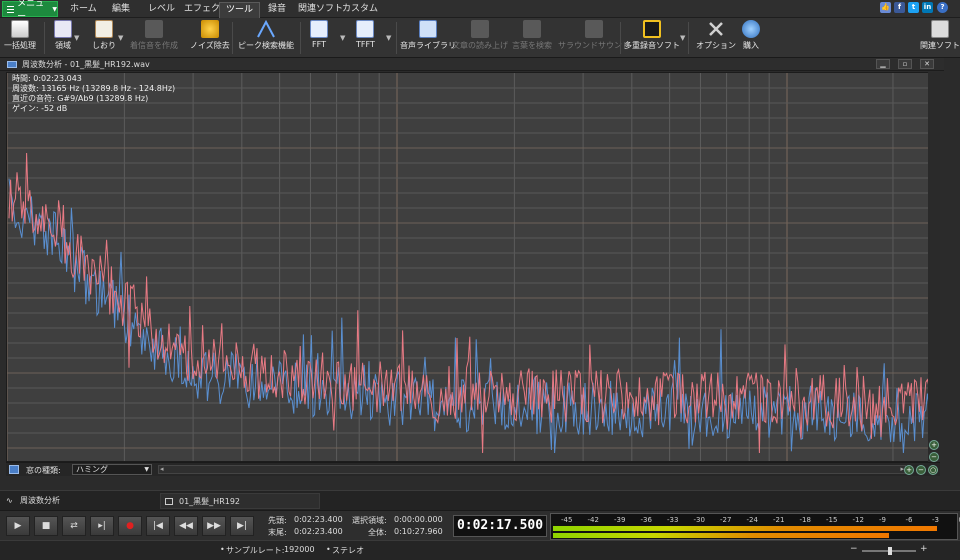 The height and width of the screenshot is (560, 960). Describe the element at coordinates (277, 10) in the screenshot. I see `tab-record: 録音` at that location.